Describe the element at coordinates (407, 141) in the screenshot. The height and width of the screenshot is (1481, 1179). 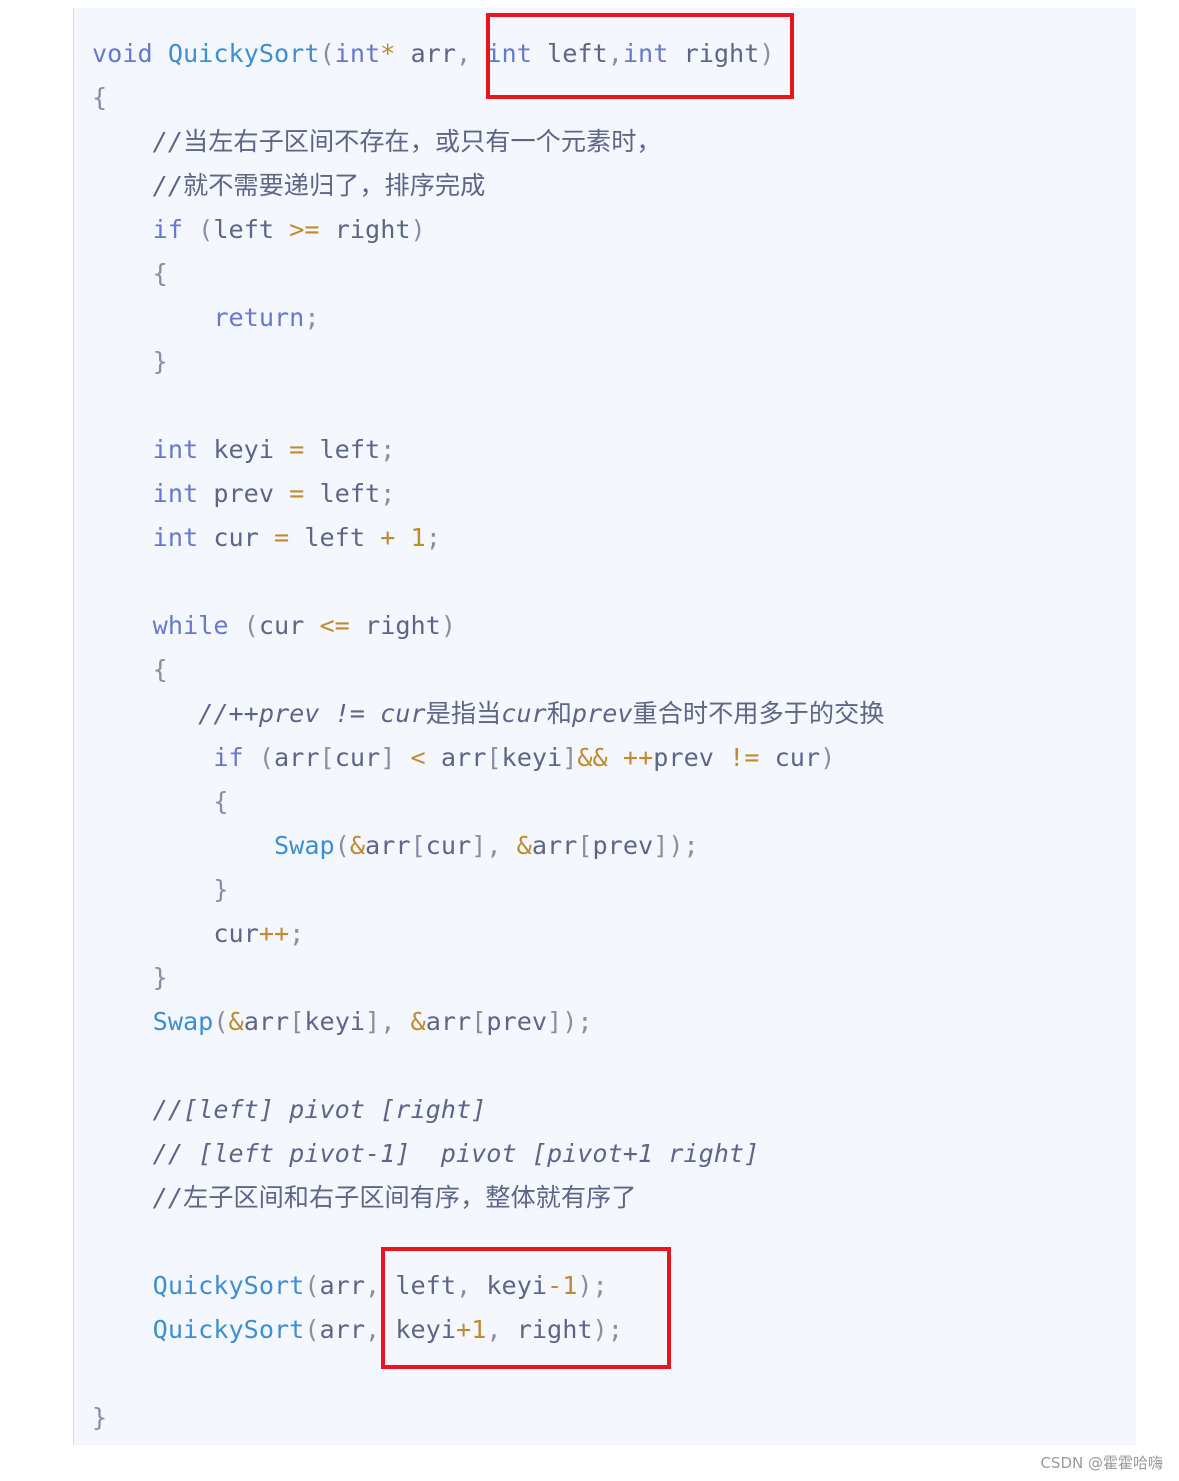
I see `comment-token: //当左右子区间不存在，或只有一个元素时，` at that location.